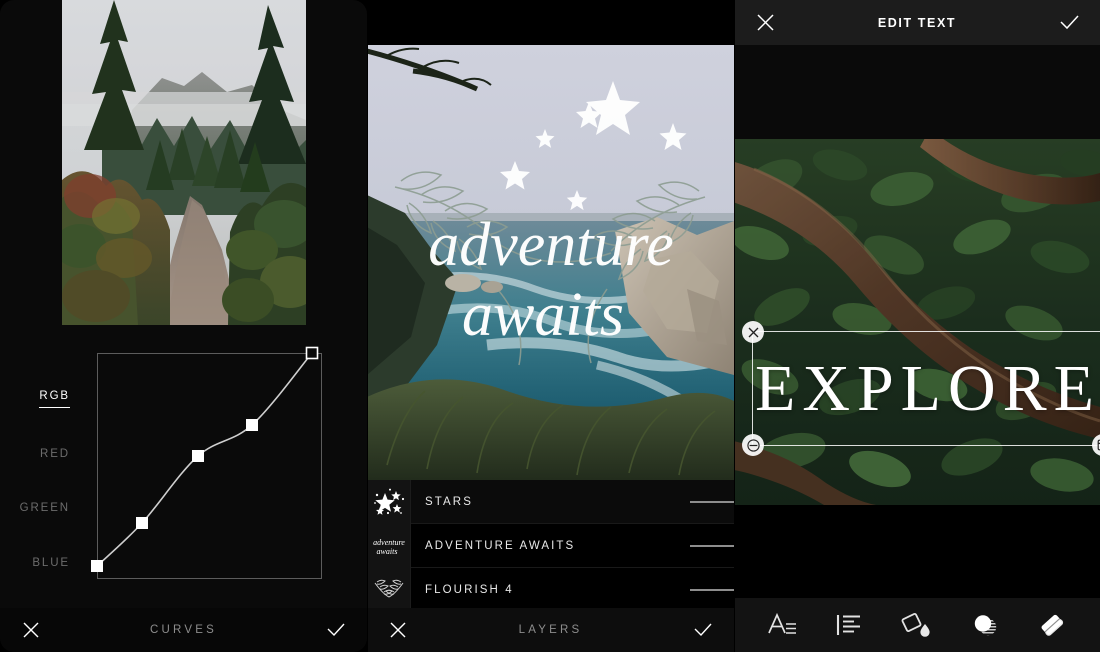 Image resolution: width=1100 pixels, height=652 pixels. I want to click on curves-confirm-button, so click(336, 630).